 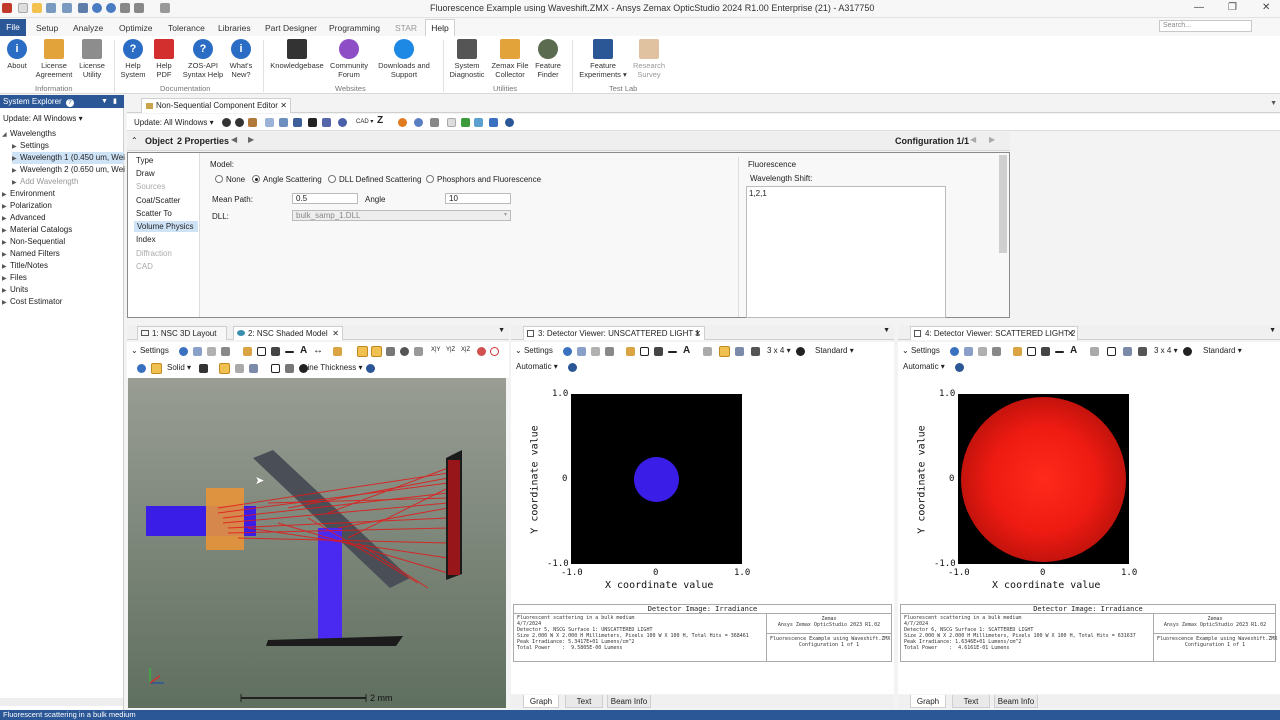 What do you see at coordinates (973, 139) in the screenshot?
I see `config-previous-icon: ◀` at bounding box center [973, 139].